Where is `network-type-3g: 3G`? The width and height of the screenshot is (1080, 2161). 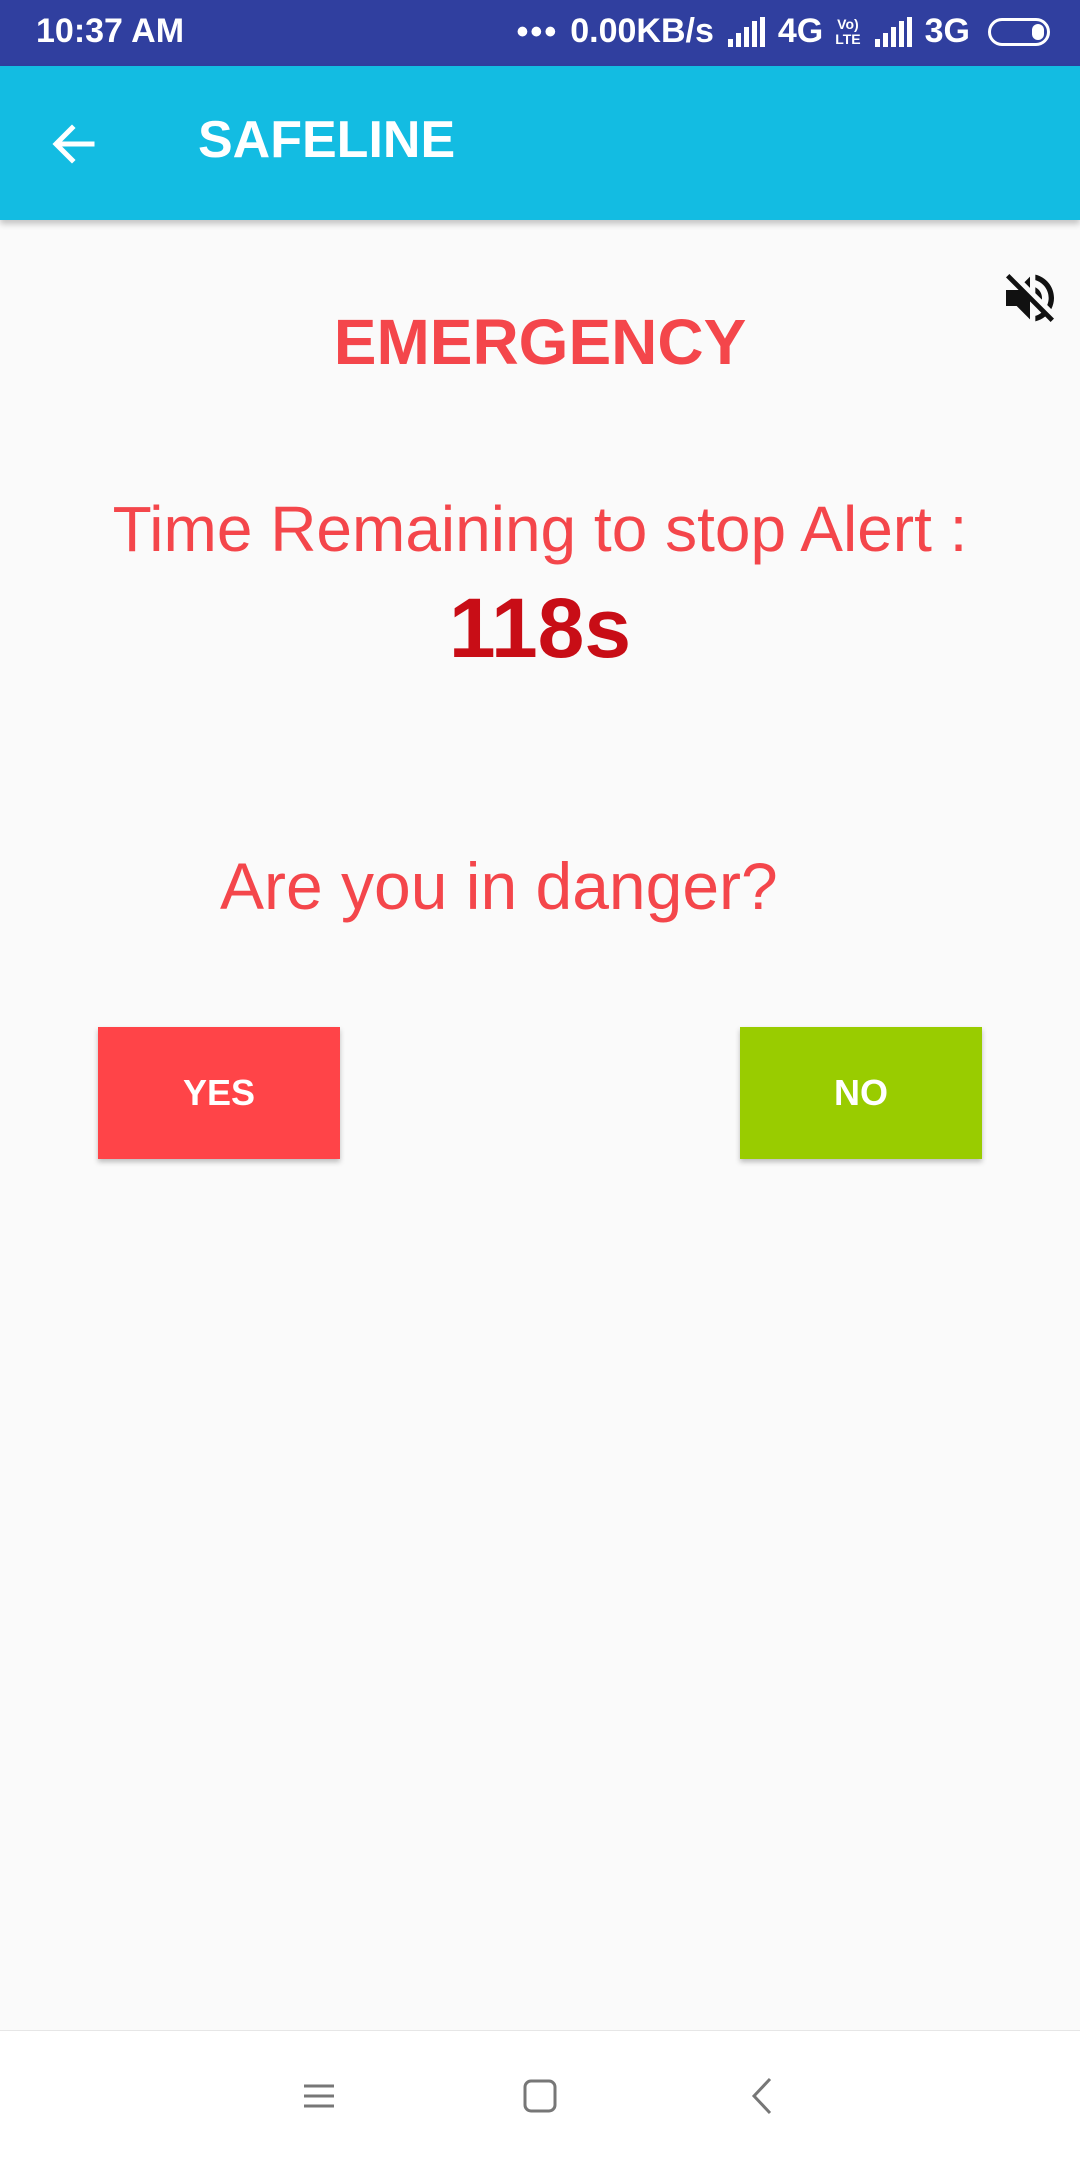 network-type-3g: 3G is located at coordinates (947, 31).